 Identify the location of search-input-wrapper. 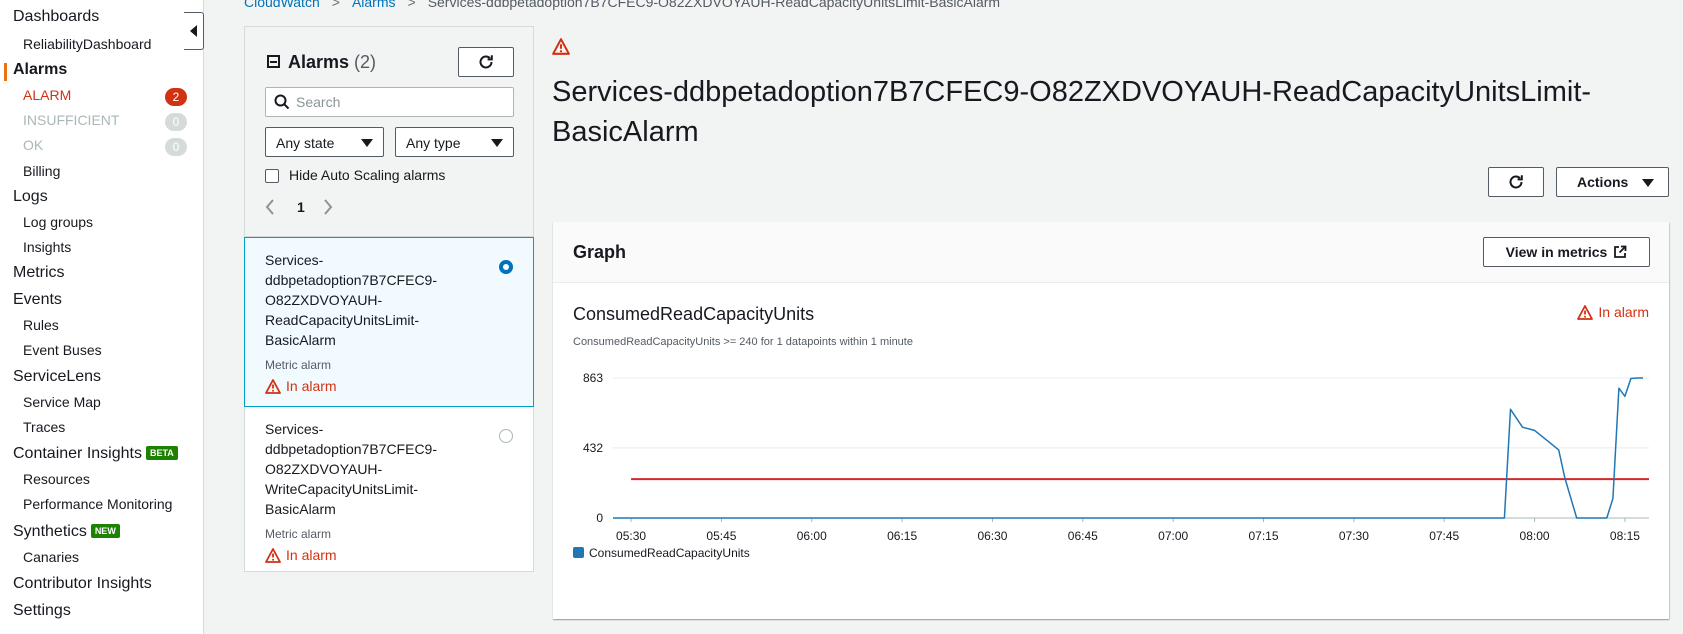
(389, 102).